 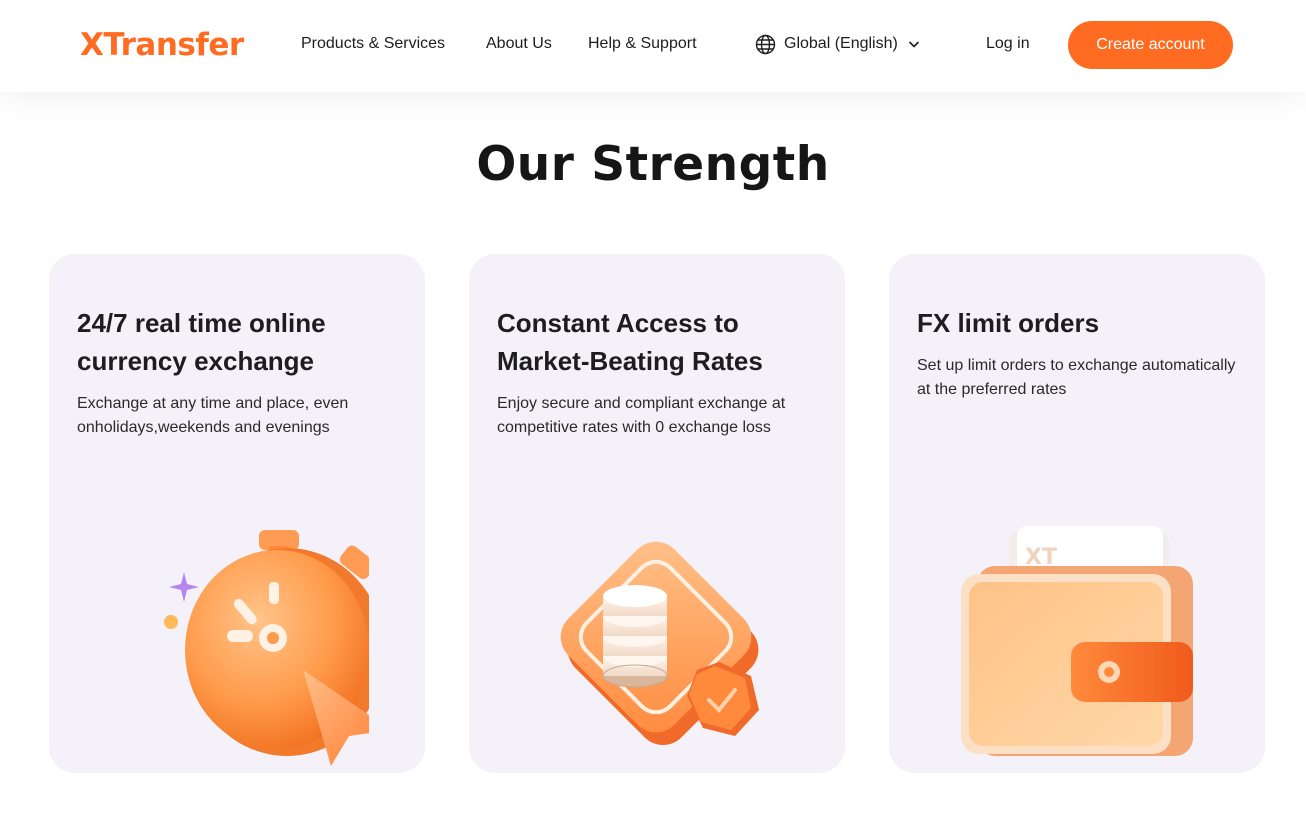 I want to click on globe-icon, so click(x=765, y=44).